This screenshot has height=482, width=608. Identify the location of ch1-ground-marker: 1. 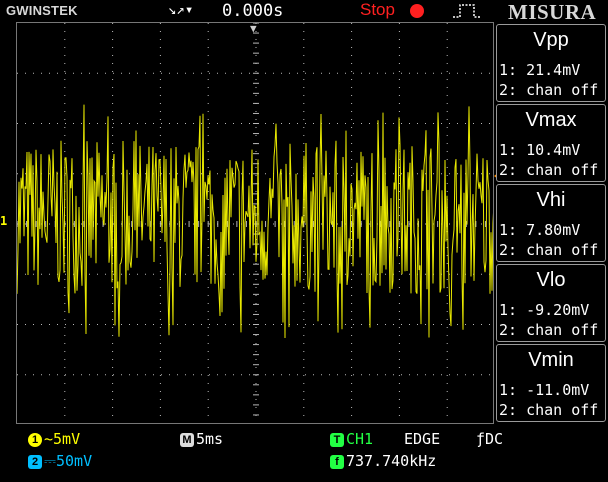
(4, 221).